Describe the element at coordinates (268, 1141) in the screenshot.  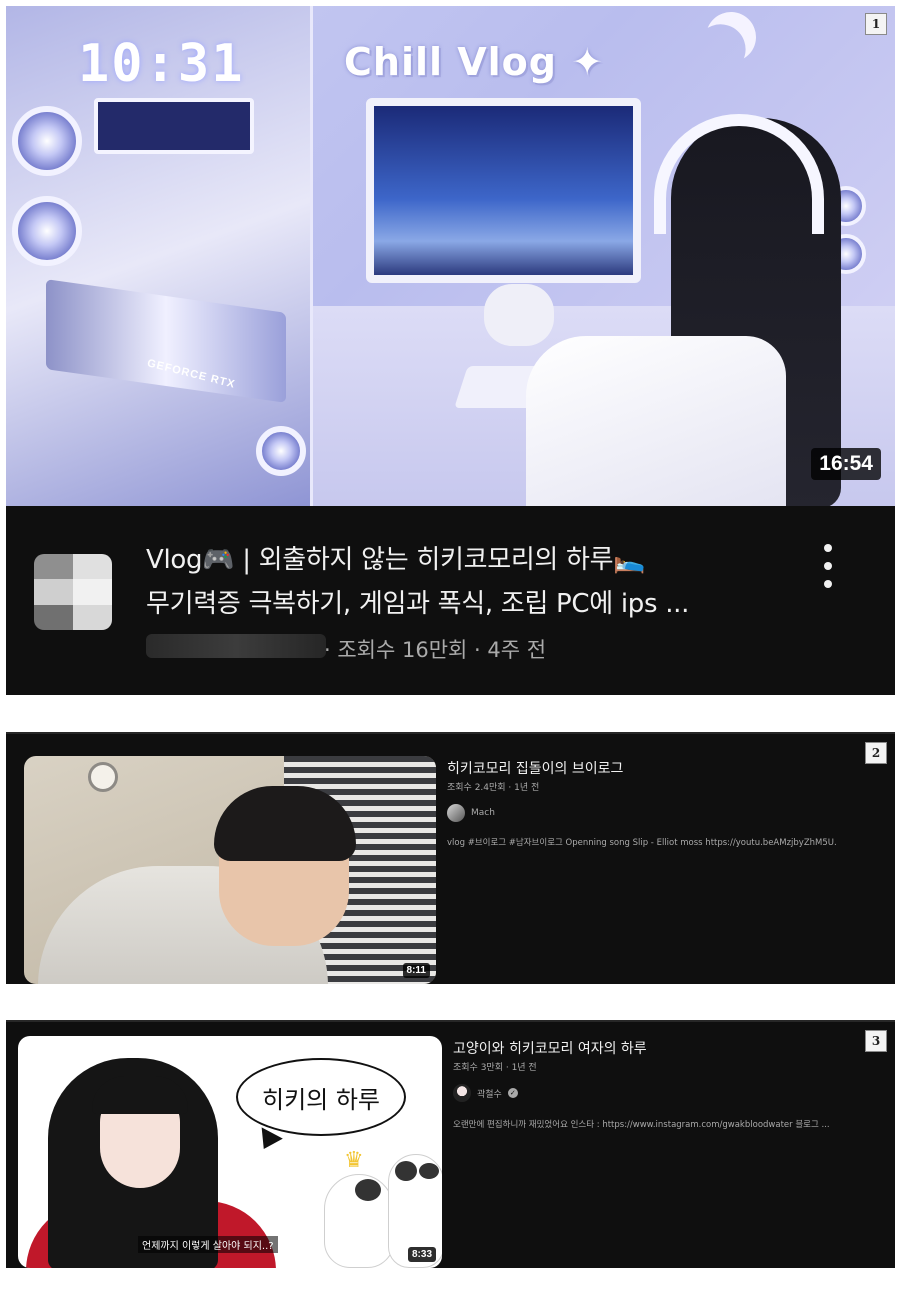
I see `speech-bubble-tail` at that location.